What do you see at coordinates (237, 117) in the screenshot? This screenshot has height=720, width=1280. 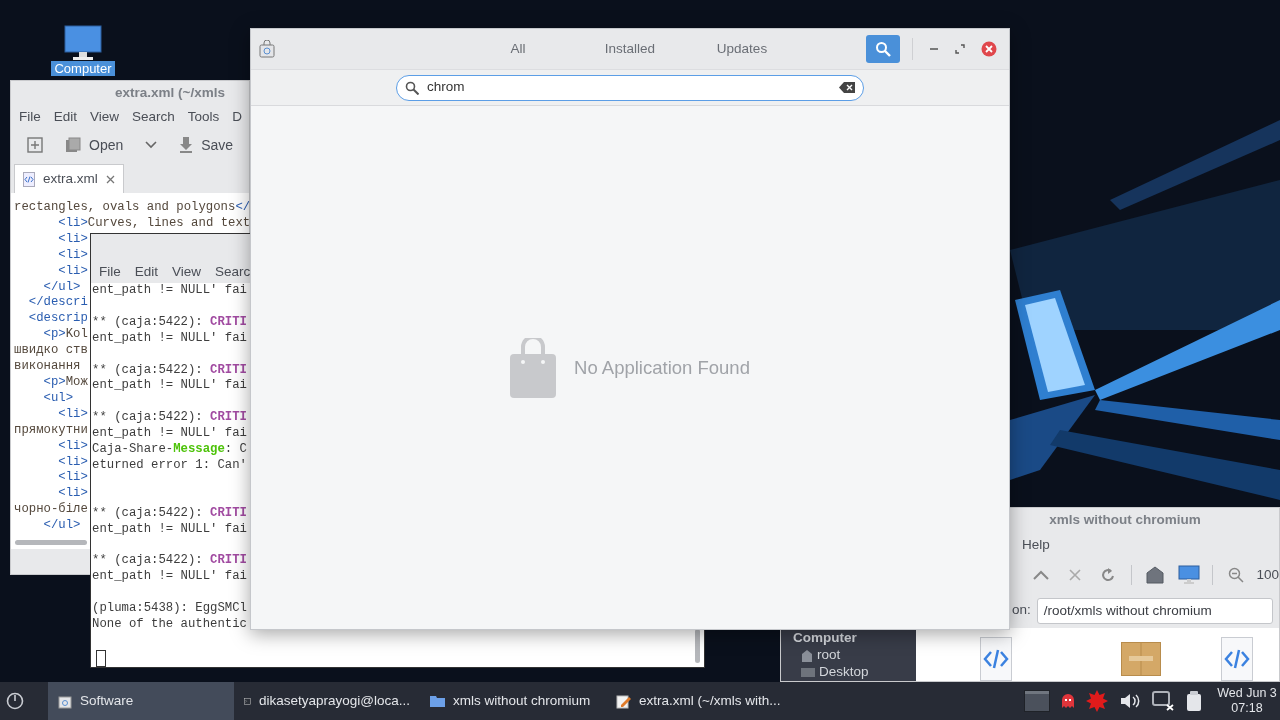 I see `menu-item: D` at bounding box center [237, 117].